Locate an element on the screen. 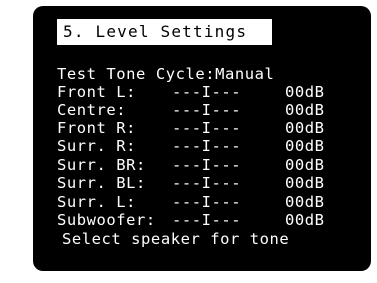 Image resolution: width=377 pixels, height=283 pixels. channel-label: Surr. BR: is located at coordinates (101, 165).